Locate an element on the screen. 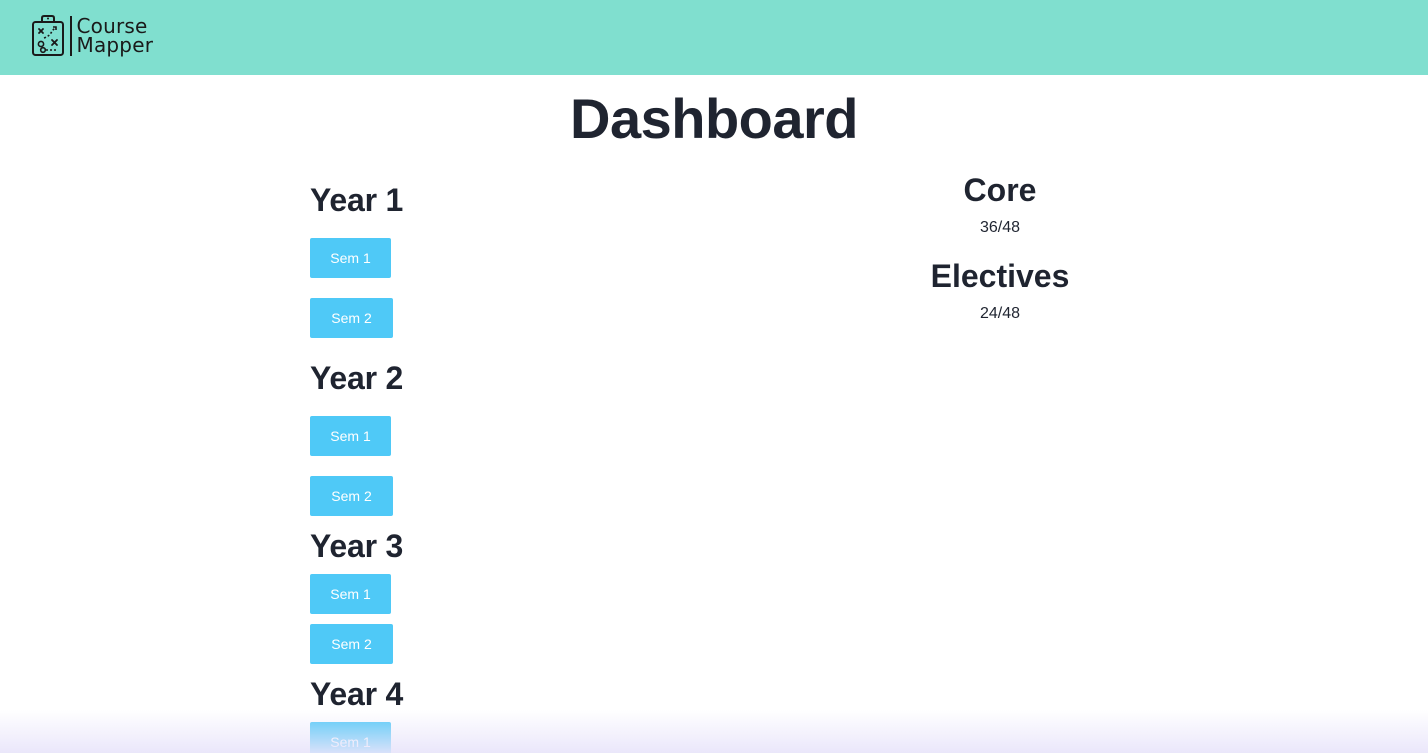 This screenshot has height=753, width=1428. electives-heading: Electives is located at coordinates (1000, 276).